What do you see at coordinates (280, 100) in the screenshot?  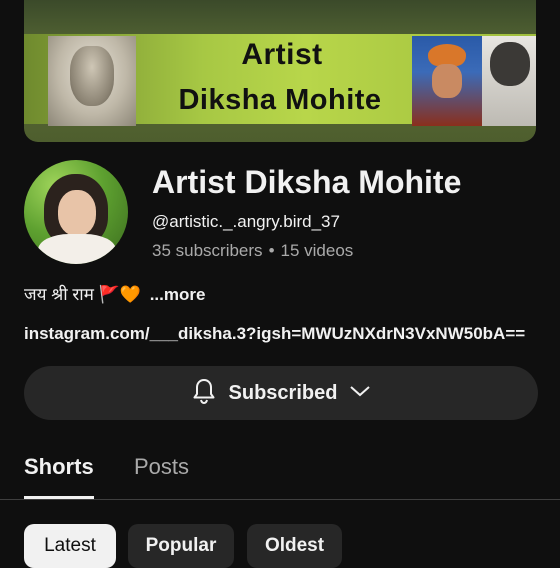 I see `banner-title-line2: Diksha Mohite` at bounding box center [280, 100].